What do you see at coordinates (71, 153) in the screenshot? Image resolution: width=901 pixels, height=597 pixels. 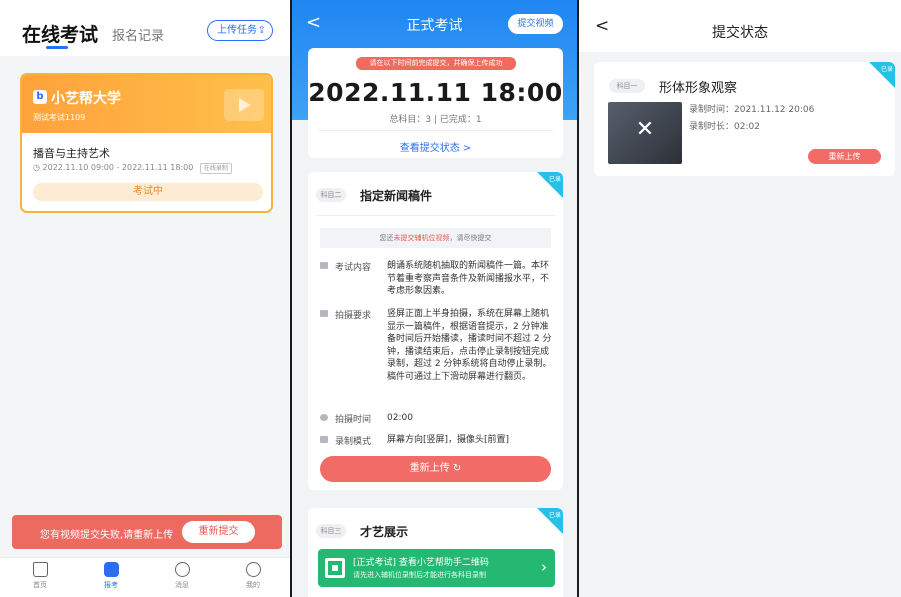 I see `exam-subject: 播音与主持艺术` at bounding box center [71, 153].